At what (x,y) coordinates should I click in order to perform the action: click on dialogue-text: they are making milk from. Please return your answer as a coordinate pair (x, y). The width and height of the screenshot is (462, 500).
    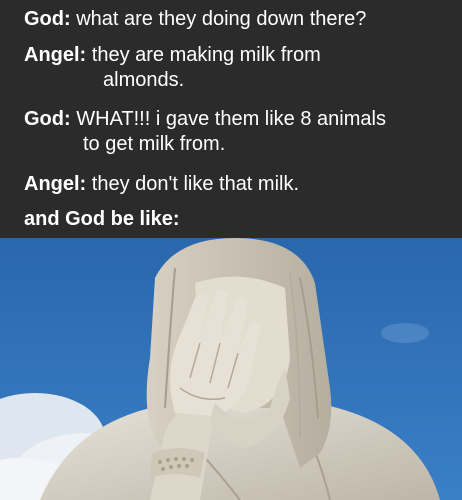
    Looking at the image, I should click on (206, 55).